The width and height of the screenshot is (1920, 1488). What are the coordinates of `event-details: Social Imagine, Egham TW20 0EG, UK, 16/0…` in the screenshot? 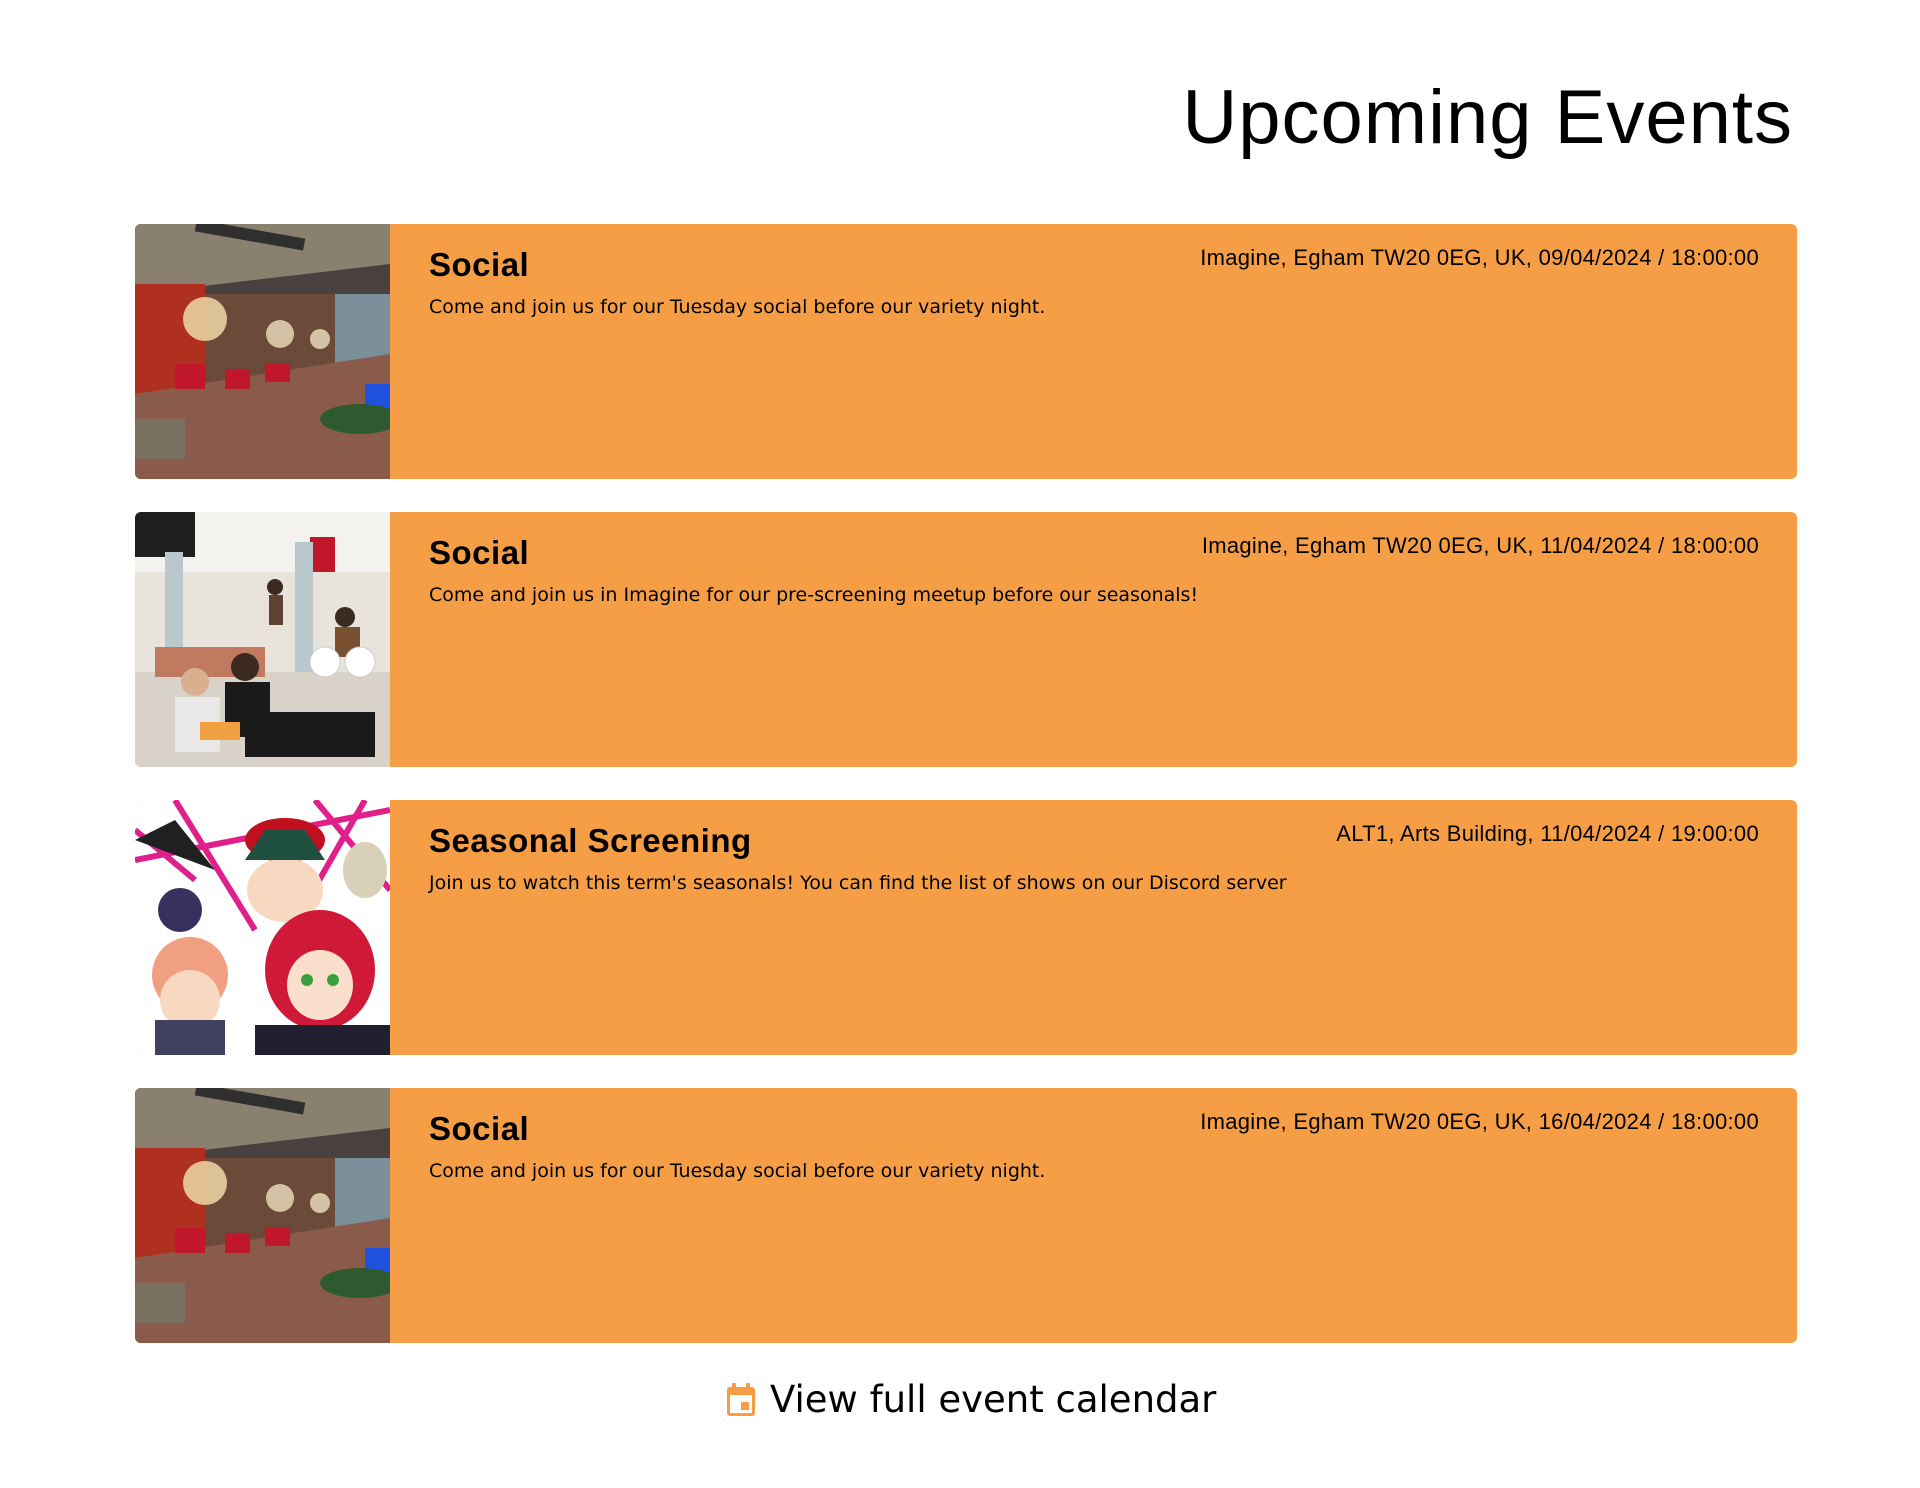 It's located at (1093, 1215).